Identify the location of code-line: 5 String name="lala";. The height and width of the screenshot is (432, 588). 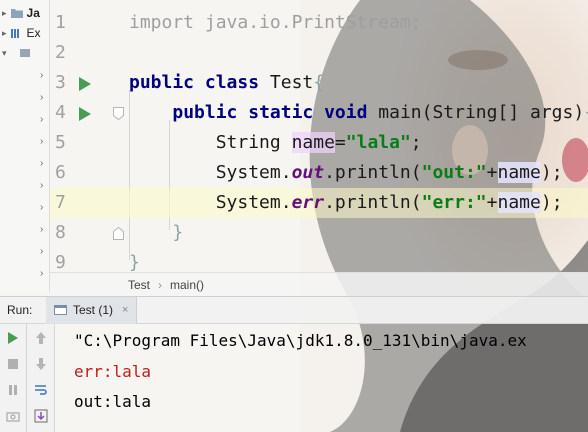
(319, 143).